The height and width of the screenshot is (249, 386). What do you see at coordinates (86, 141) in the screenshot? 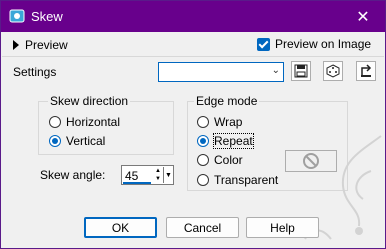
I see `radio-vertical-label: Vertical` at bounding box center [86, 141].